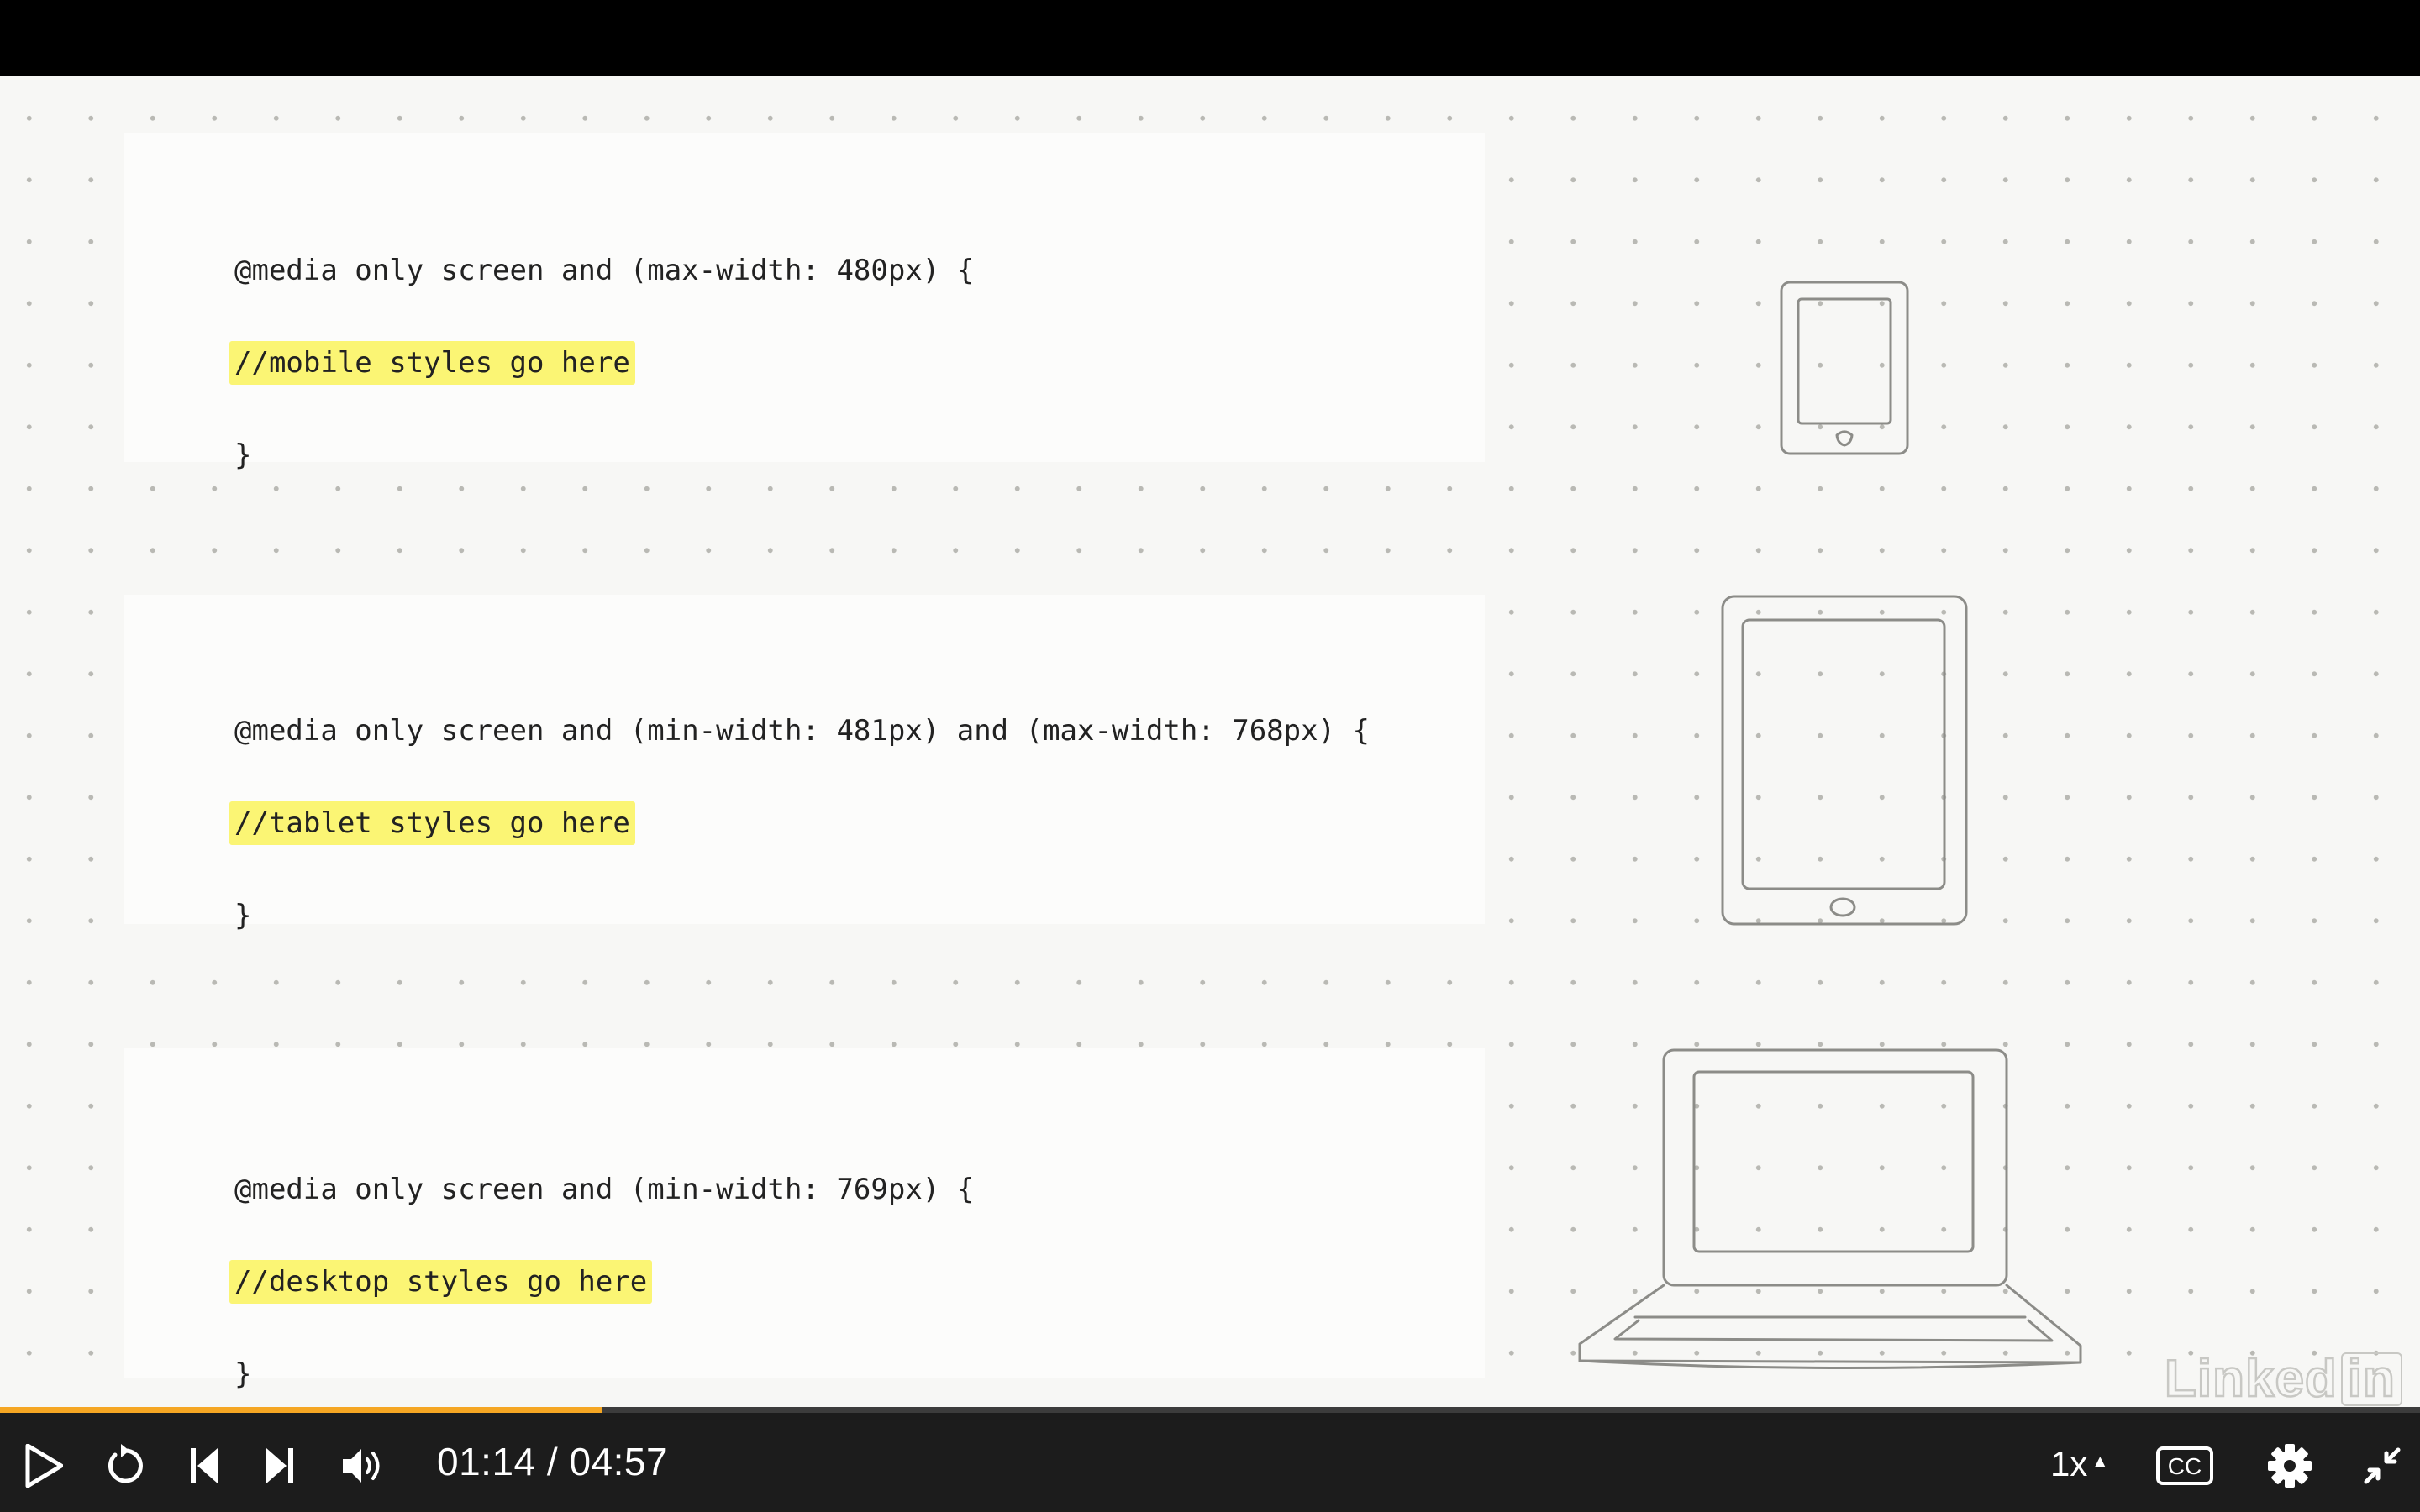 The image size is (2420, 1512). Describe the element at coordinates (1210, 38) in the screenshot. I see `top-letterbox` at that location.